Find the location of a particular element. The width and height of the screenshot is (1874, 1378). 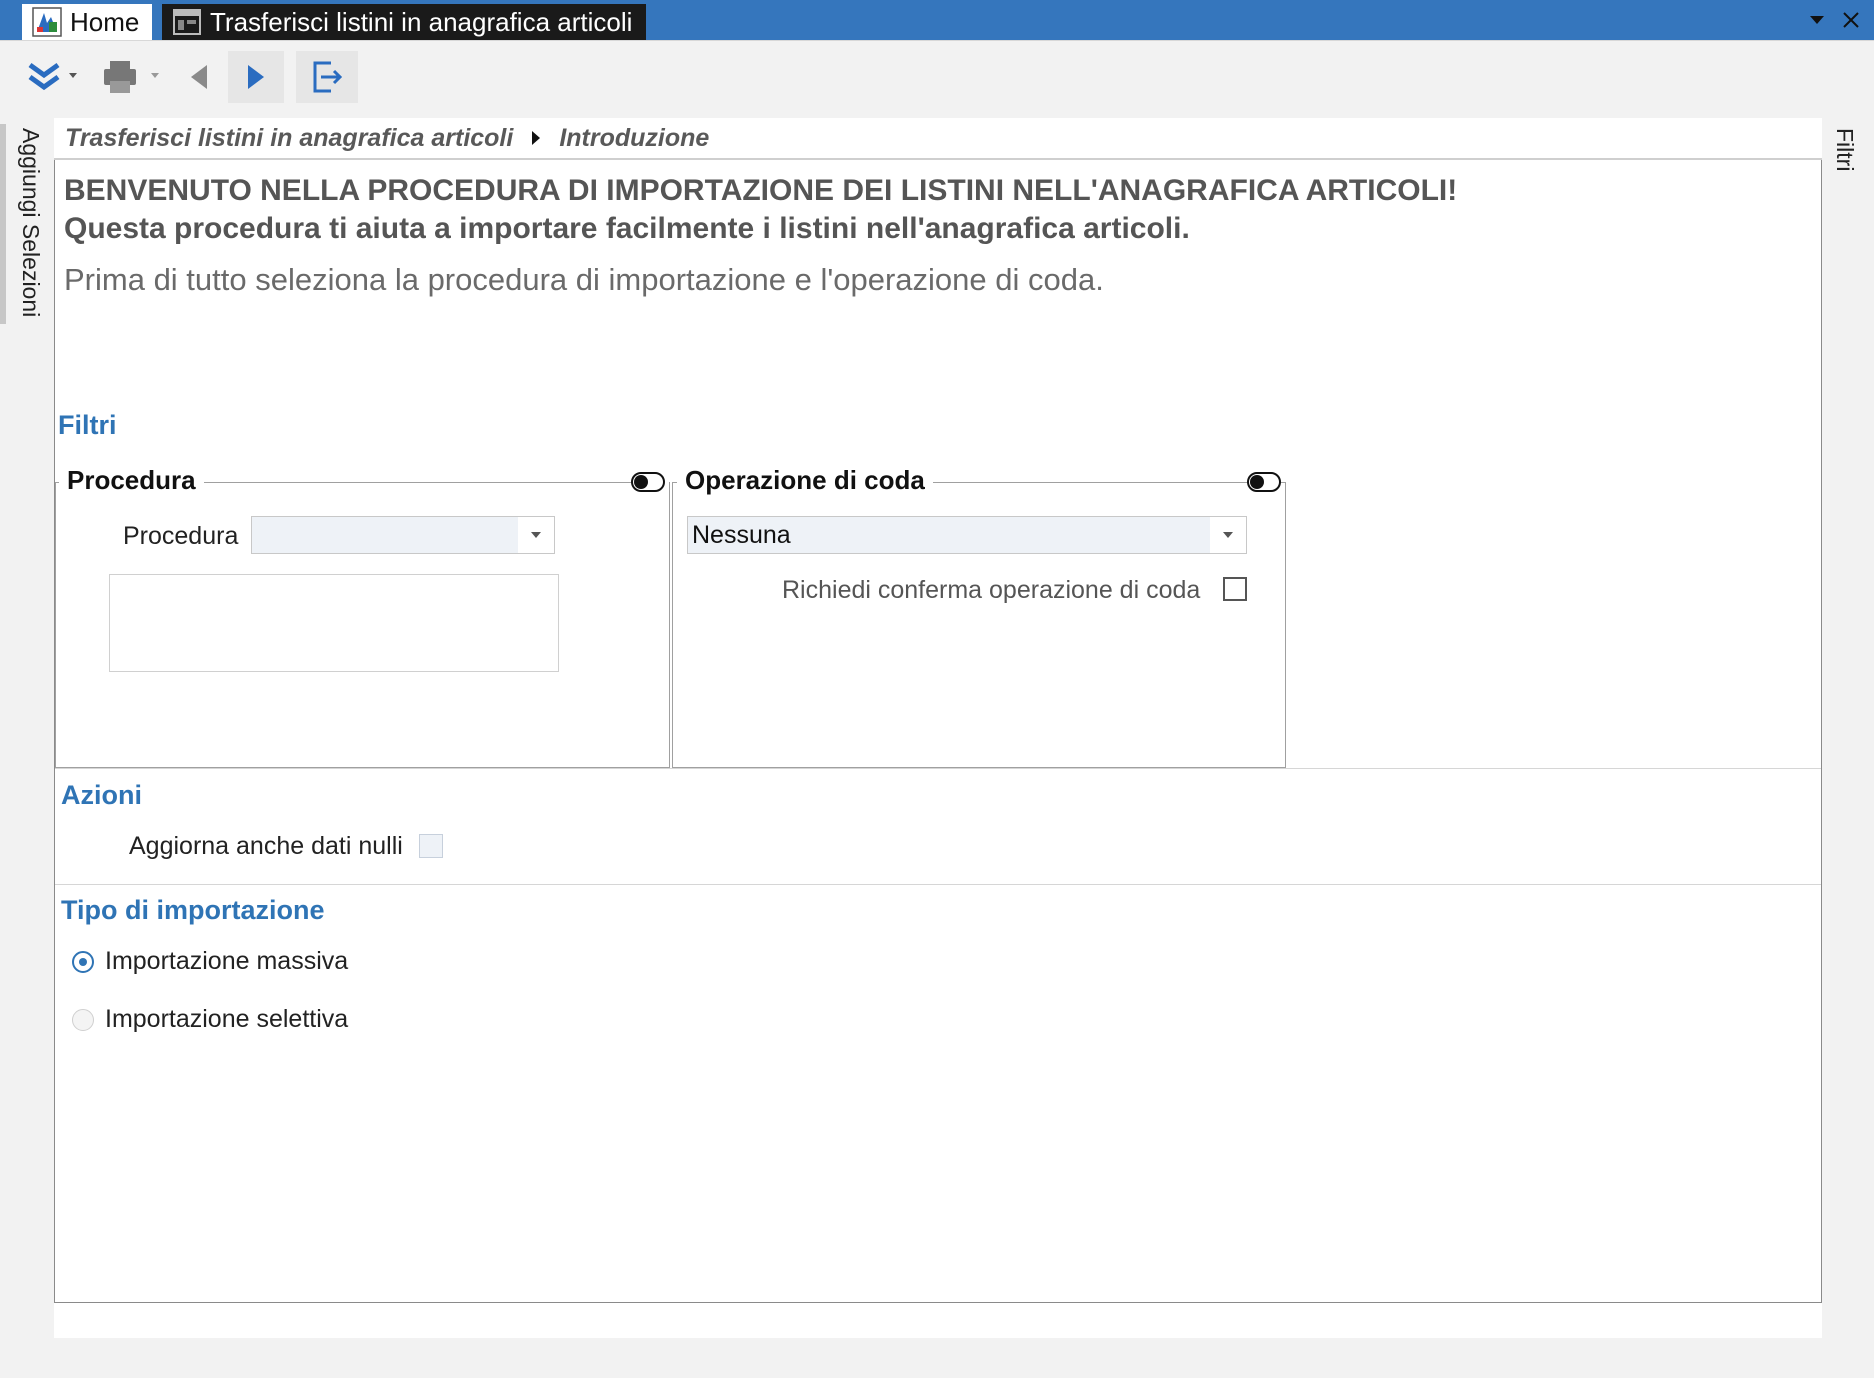

coda-toggle-icon is located at coordinates (1264, 482).